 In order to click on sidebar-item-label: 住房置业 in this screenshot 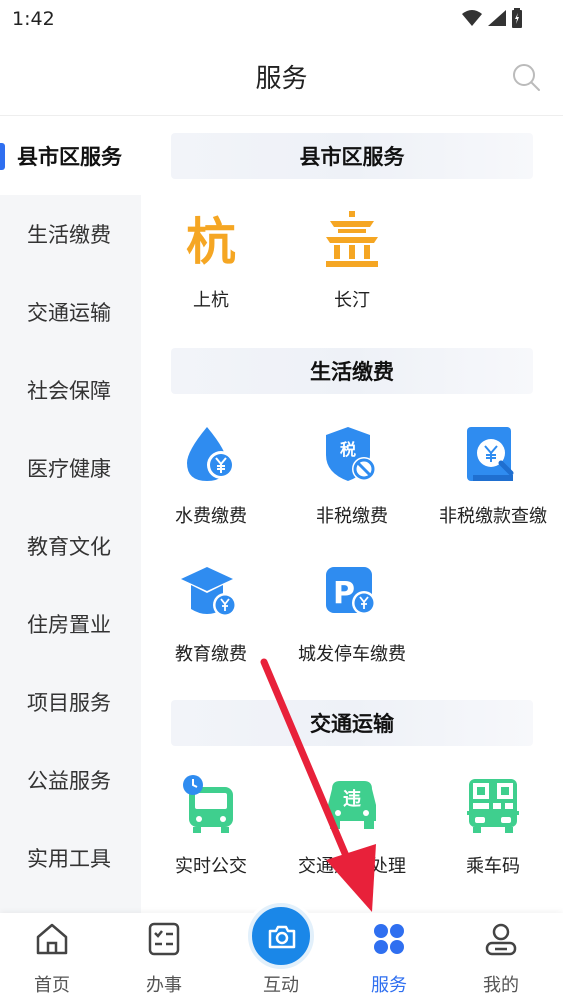, I will do `click(69, 625)`.